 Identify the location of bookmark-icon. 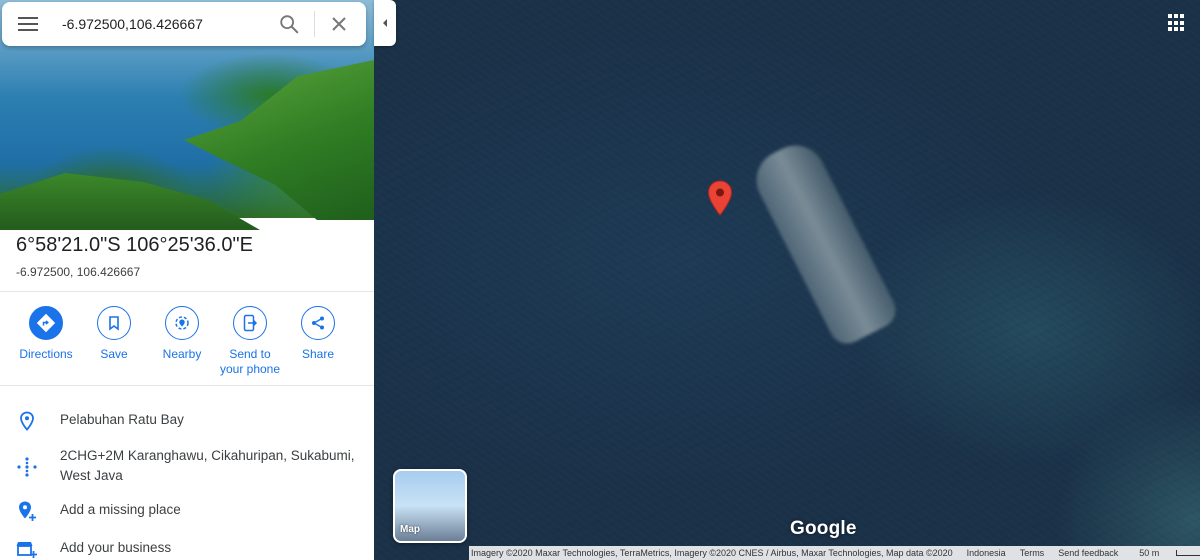
(114, 323).